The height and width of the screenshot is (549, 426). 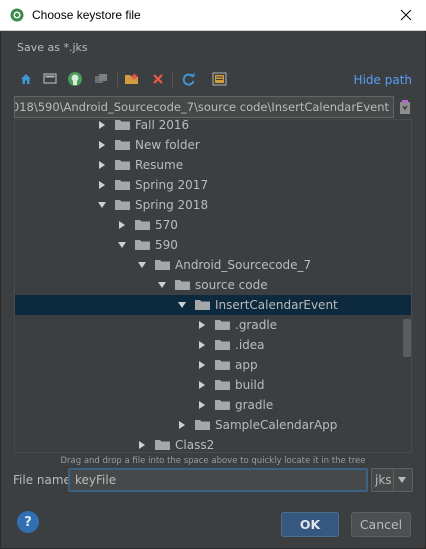 What do you see at coordinates (213, 385) in the screenshot?
I see `tree-row: build` at bounding box center [213, 385].